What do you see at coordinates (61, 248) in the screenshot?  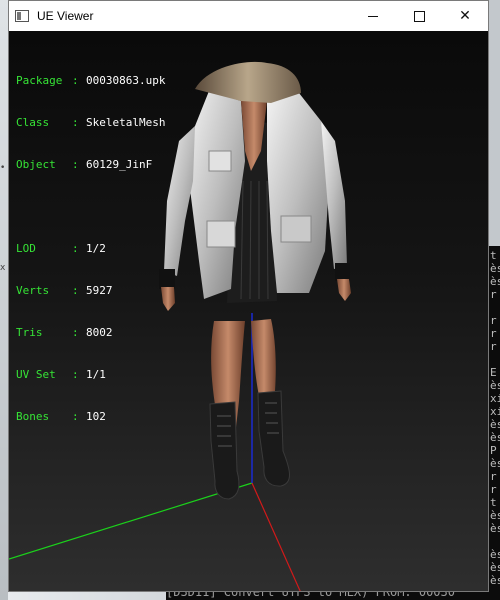 I see `info-row-lod: LOD: 1/2` at bounding box center [61, 248].